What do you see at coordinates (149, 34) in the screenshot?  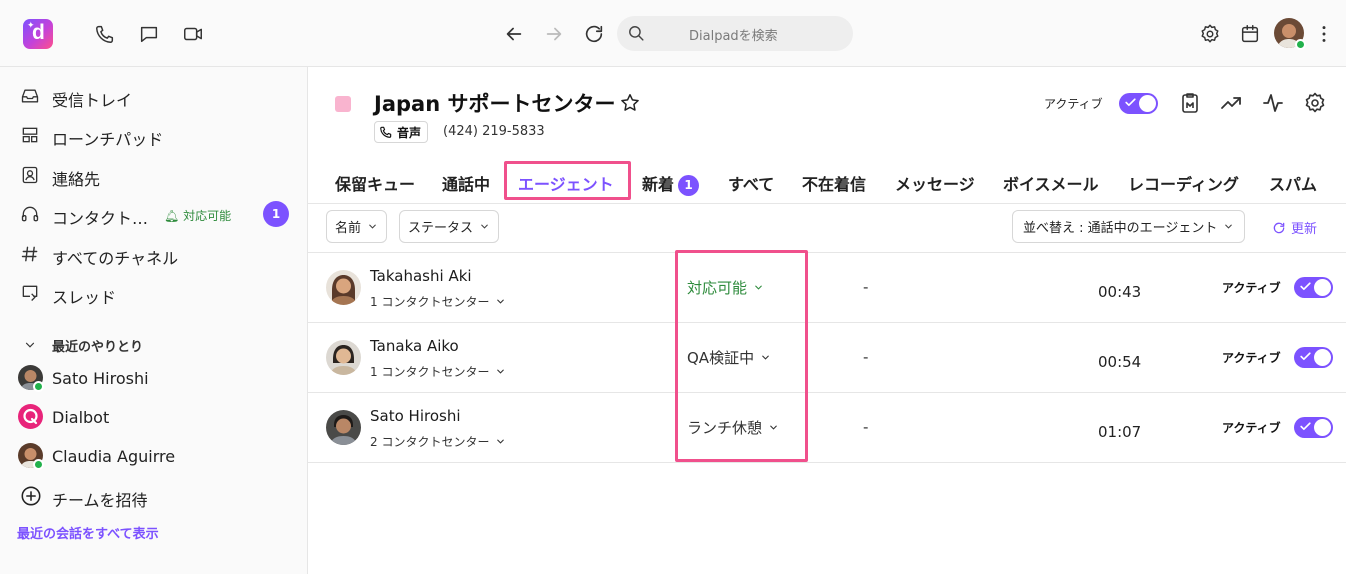 I see `message-icon` at bounding box center [149, 34].